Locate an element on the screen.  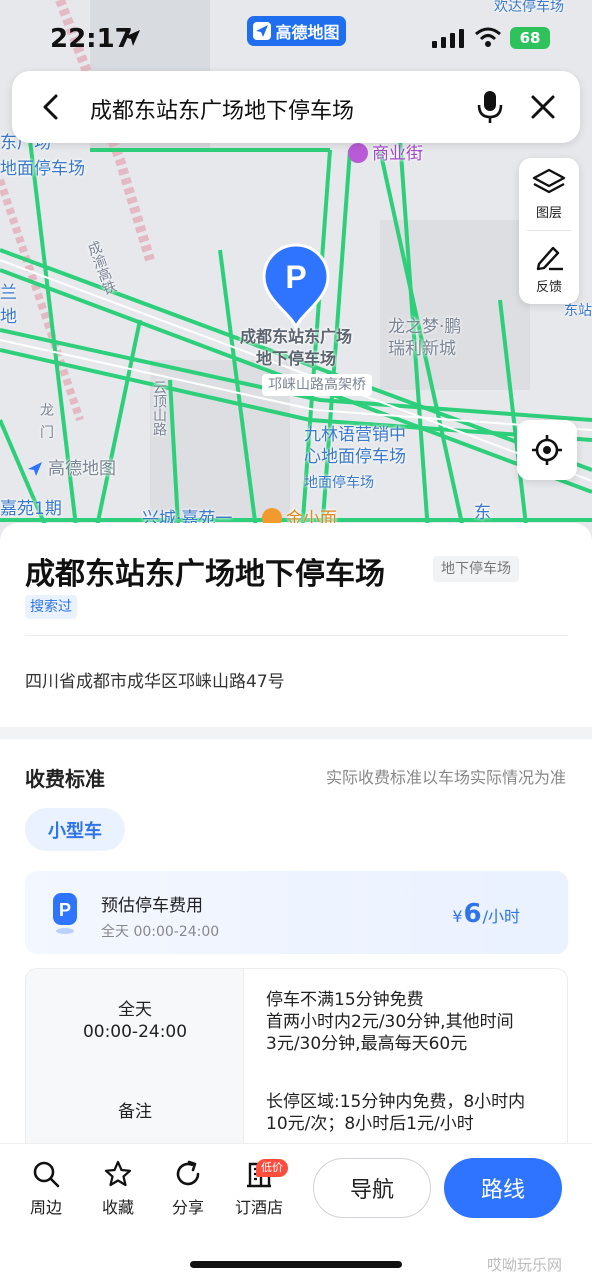
favorite-label: 收藏 is located at coordinates (117, 1207).